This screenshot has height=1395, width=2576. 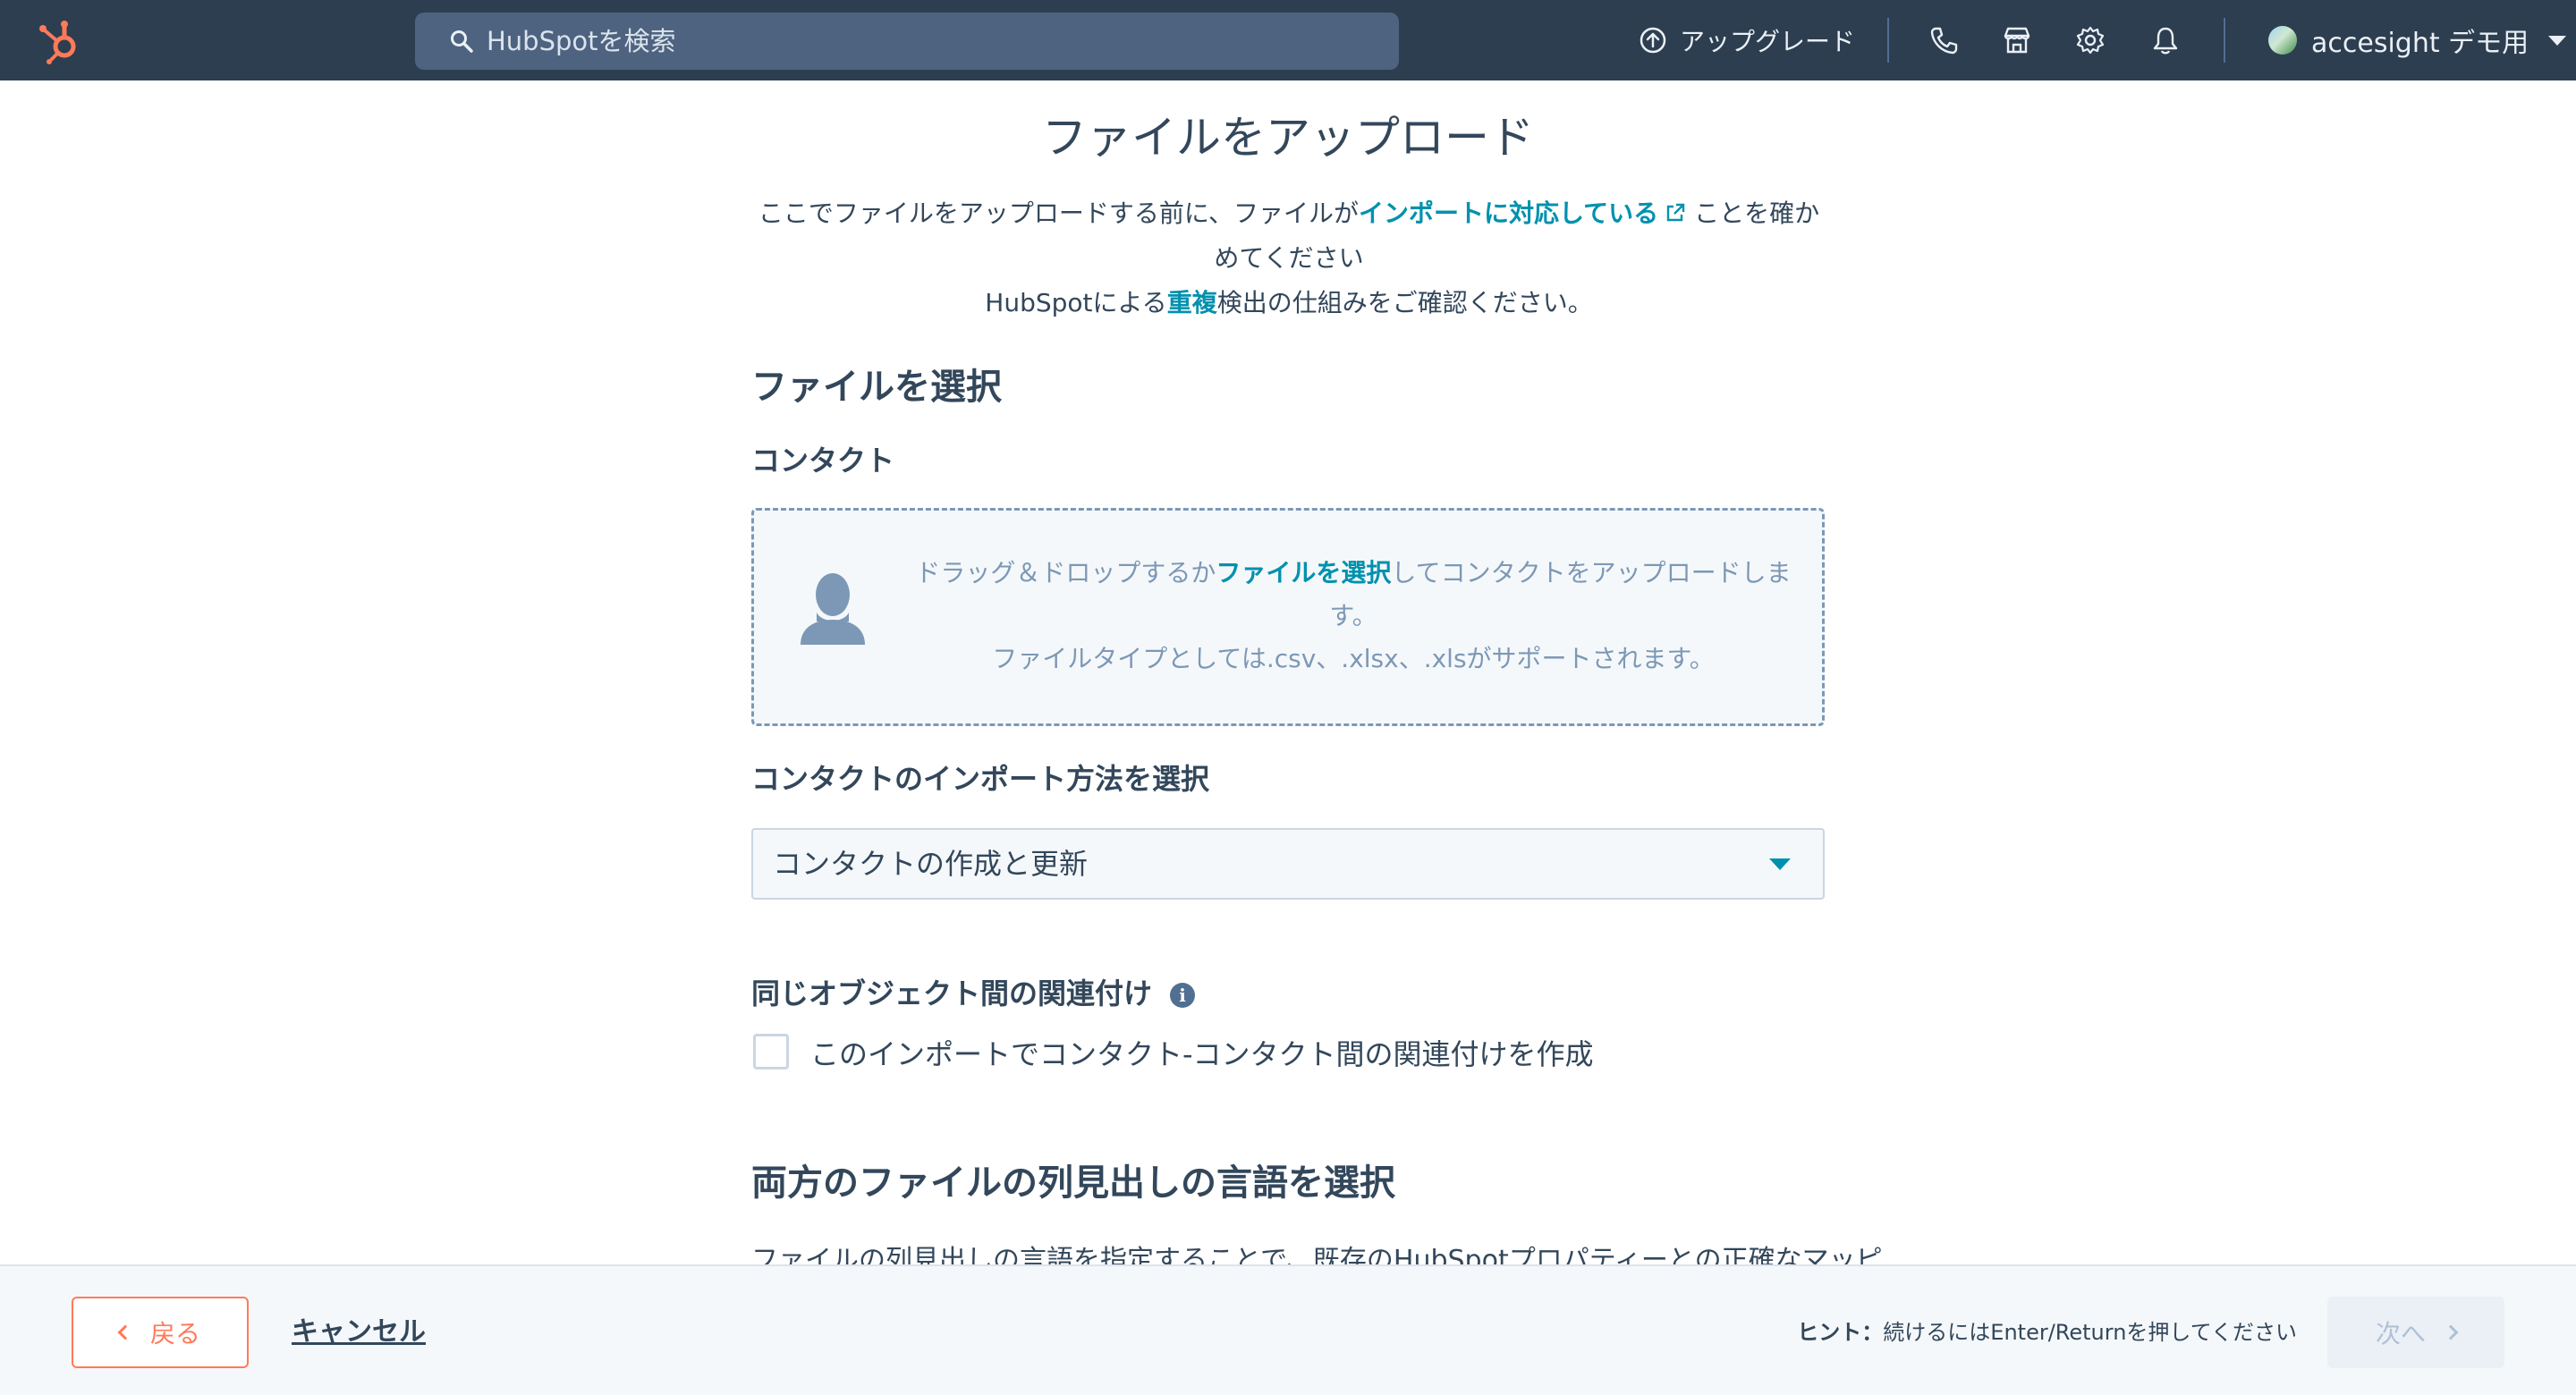 I want to click on account-name: accesight デモ用, so click(x=2420, y=43).